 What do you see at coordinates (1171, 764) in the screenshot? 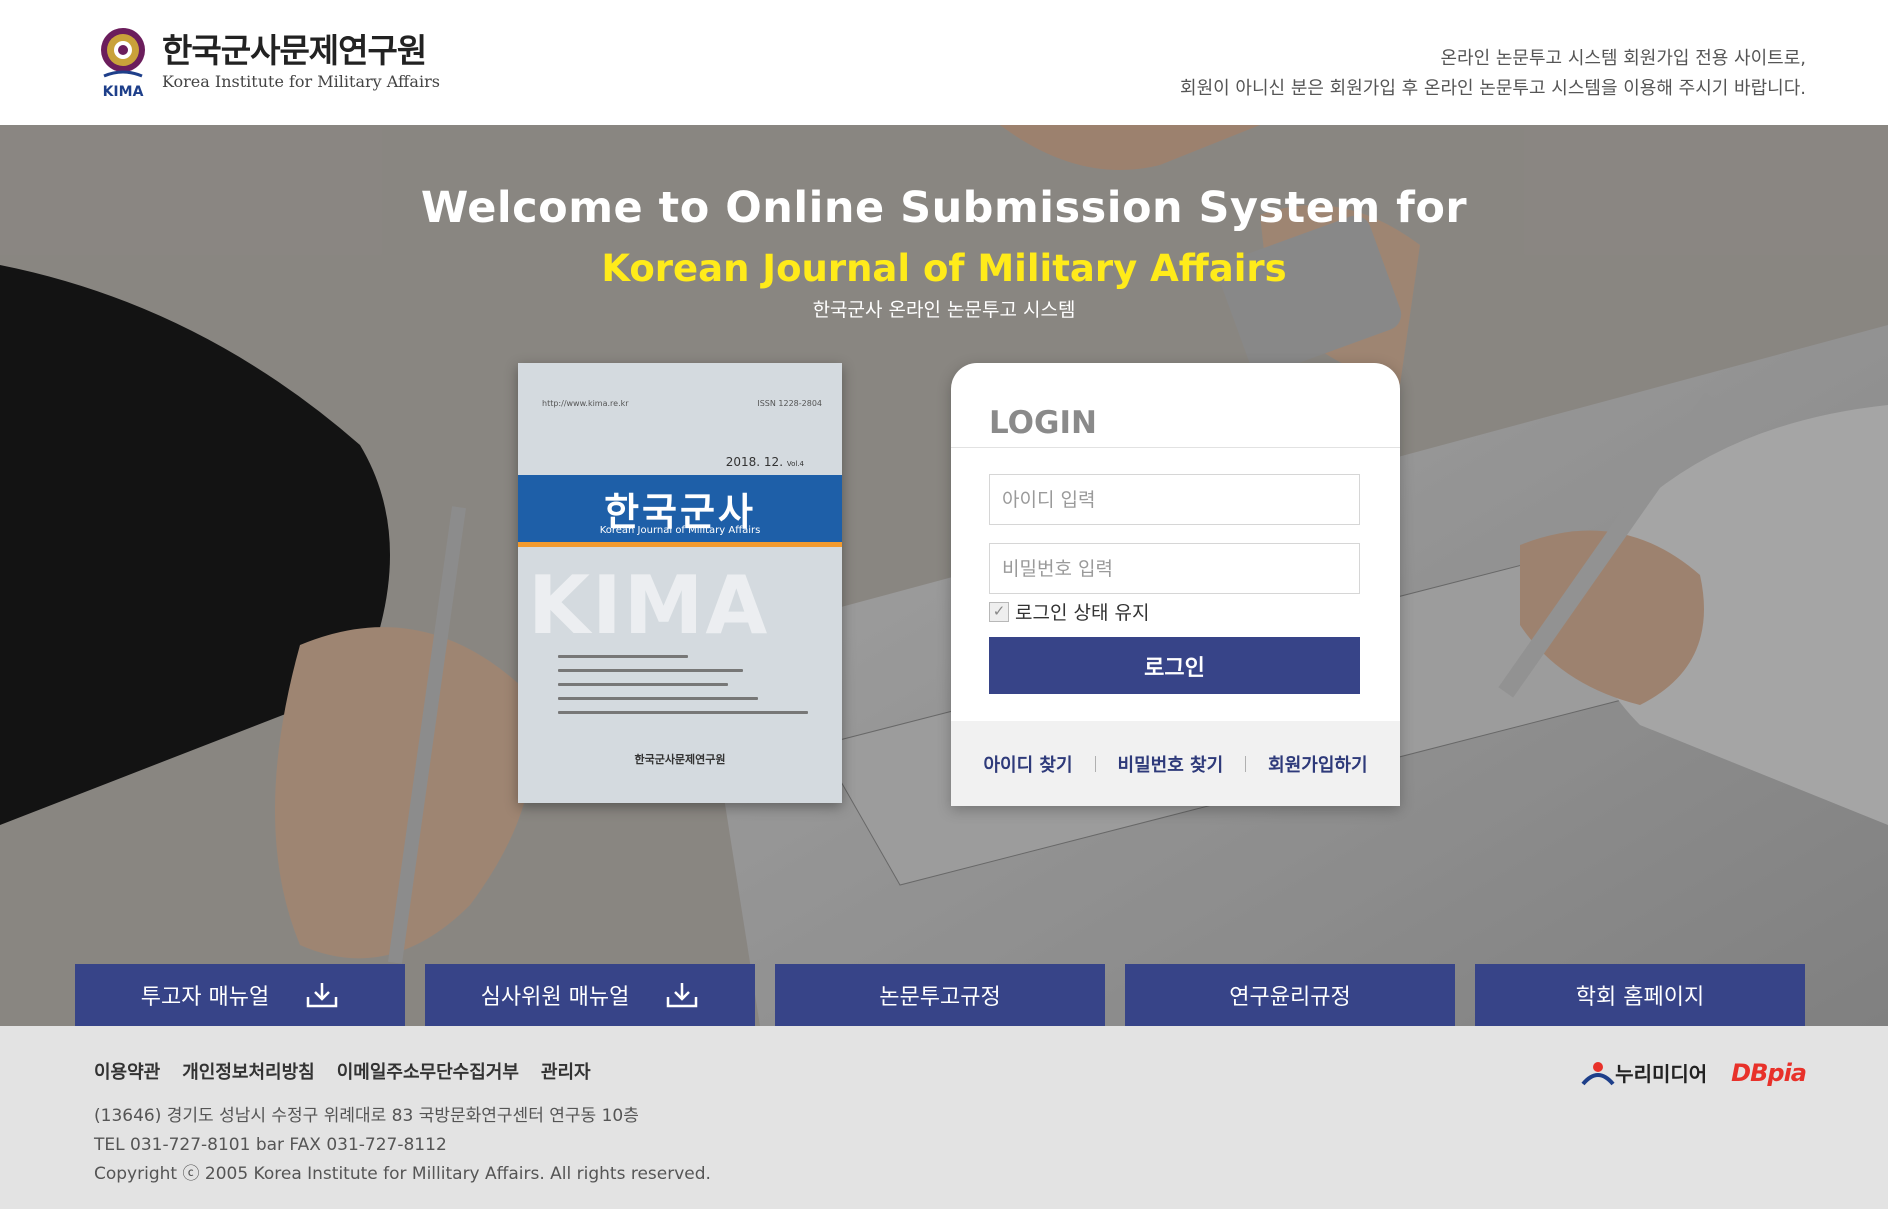
I see `find-password-link: 비밀번호 찾기` at bounding box center [1171, 764].